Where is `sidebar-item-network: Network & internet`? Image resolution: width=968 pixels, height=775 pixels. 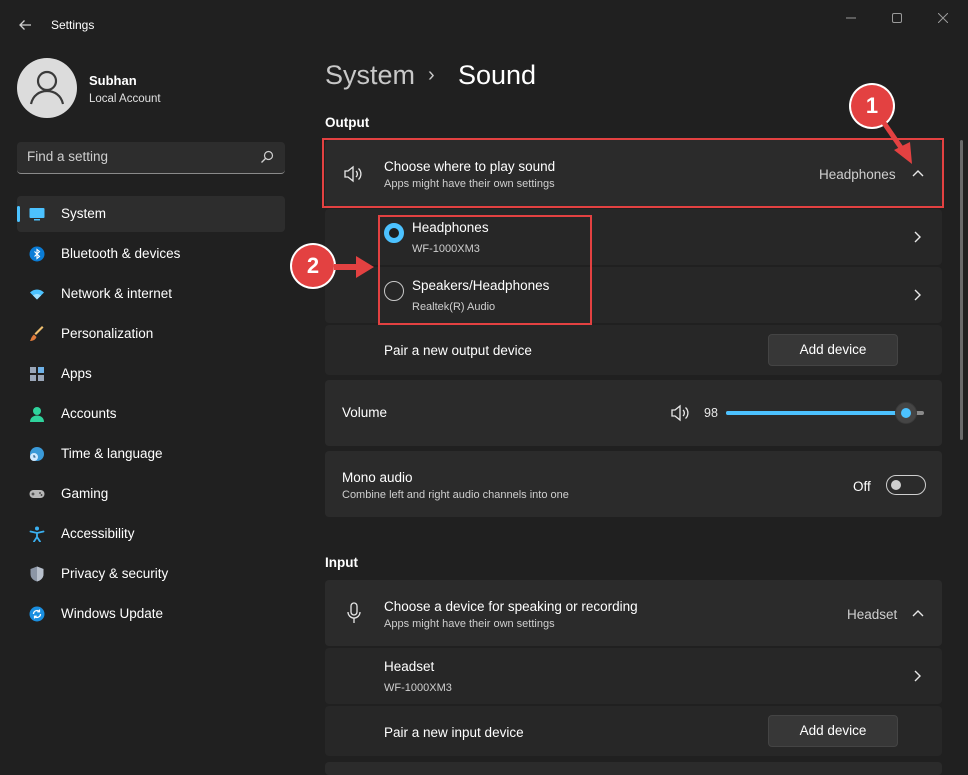
sidebar-item-network: Network & internet is located at coordinates (151, 294).